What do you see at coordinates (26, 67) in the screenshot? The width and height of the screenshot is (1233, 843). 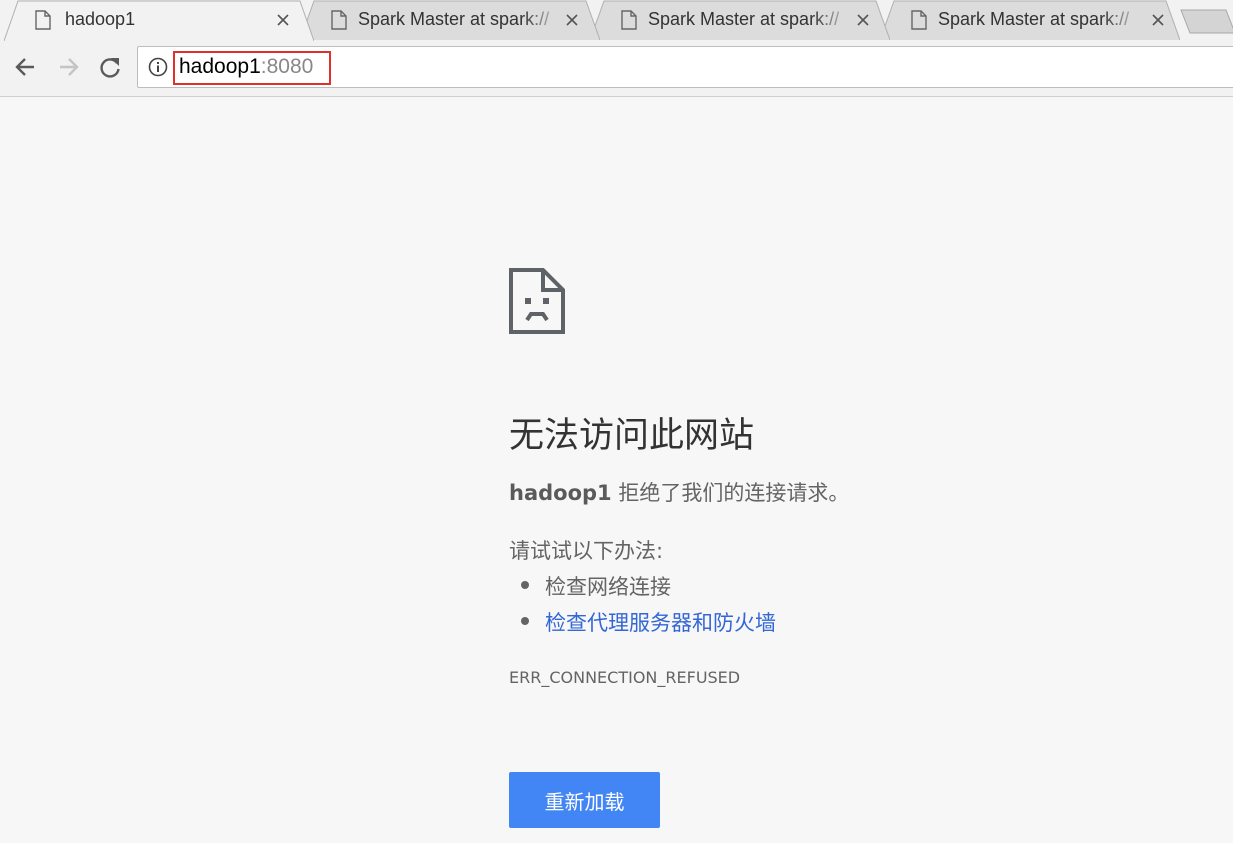 I see `back-icon` at bounding box center [26, 67].